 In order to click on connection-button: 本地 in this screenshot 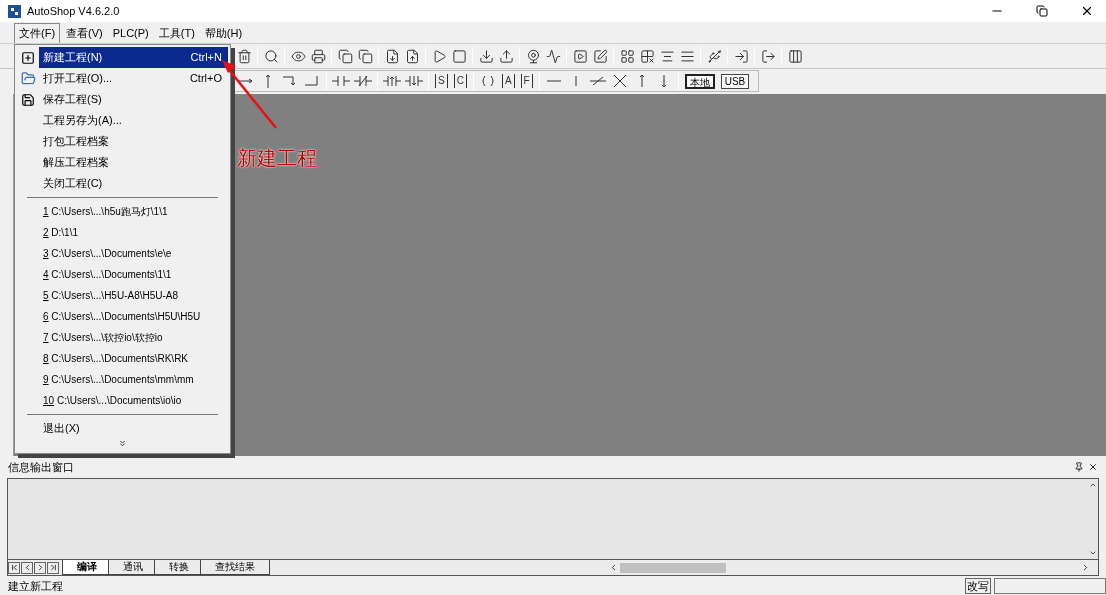, I will do `click(699, 81)`.